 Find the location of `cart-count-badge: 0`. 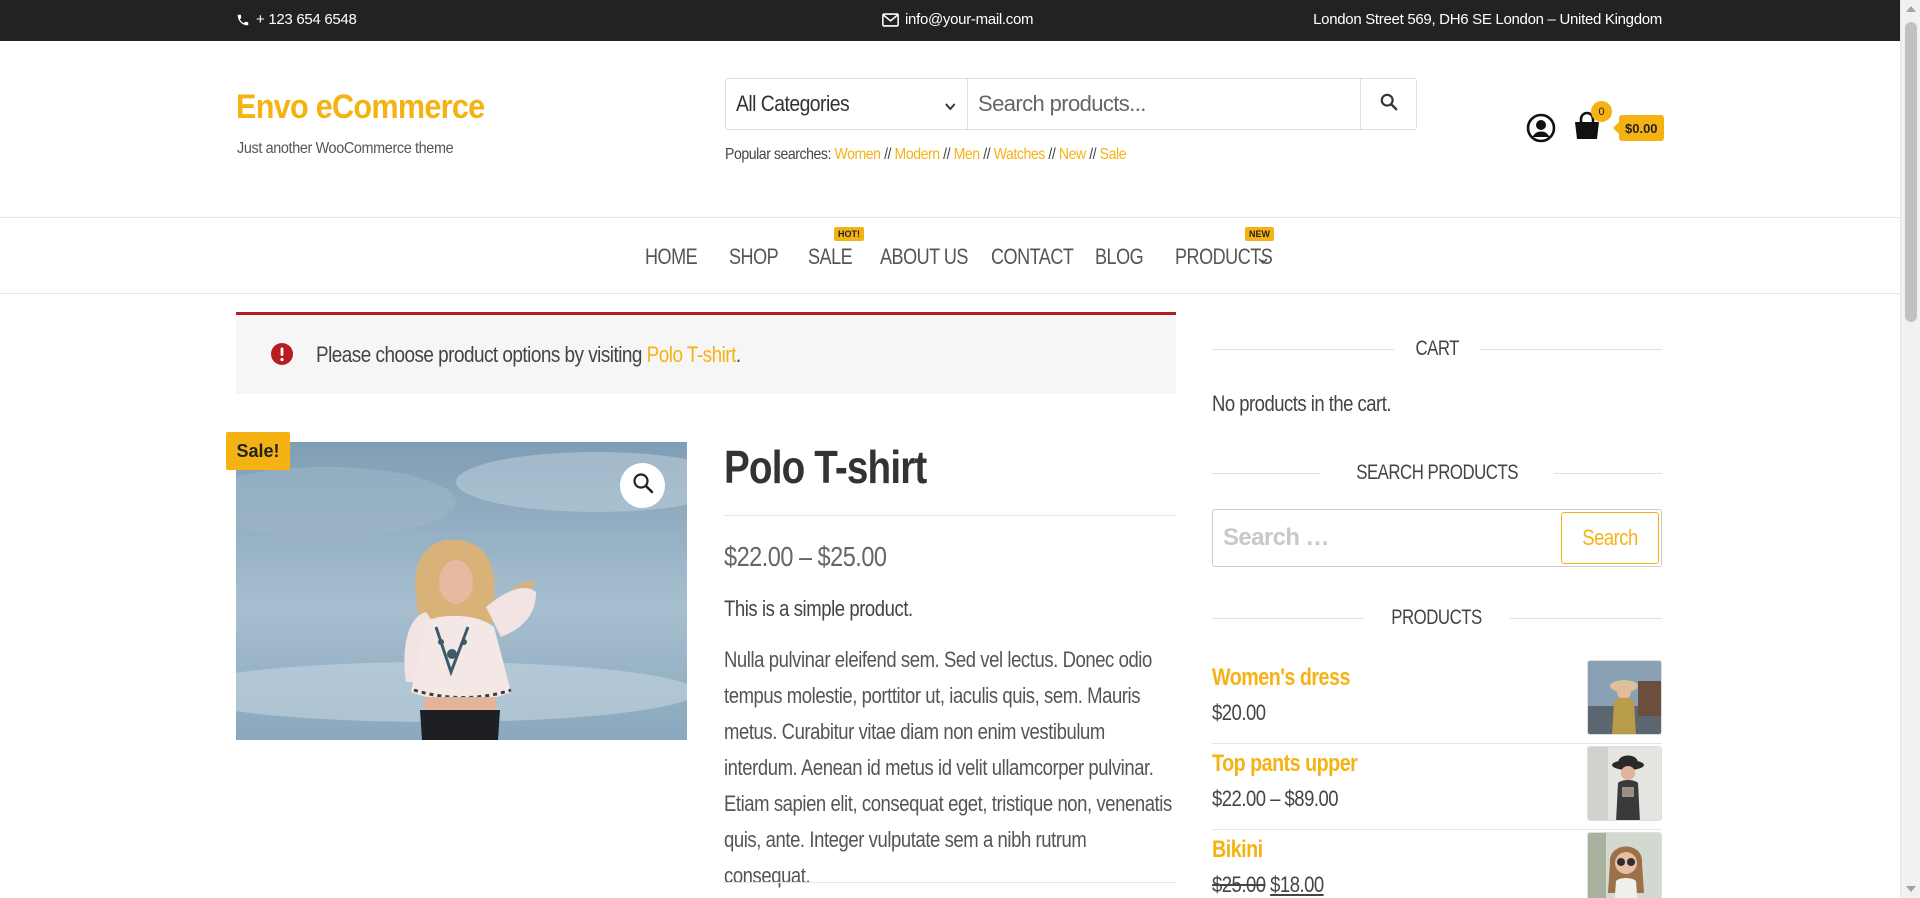

cart-count-badge: 0 is located at coordinates (1601, 111).